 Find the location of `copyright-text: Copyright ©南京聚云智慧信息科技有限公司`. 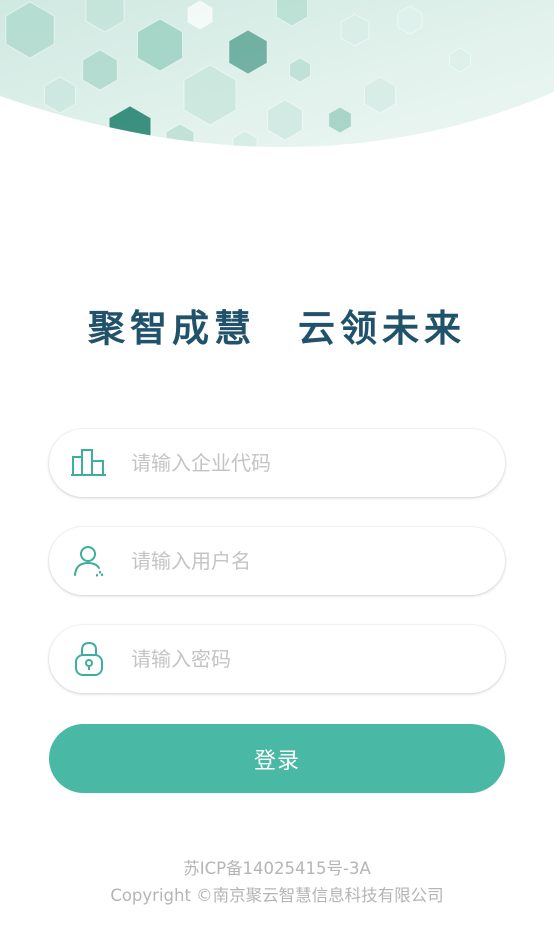

copyright-text: Copyright ©南京聚云智慧信息科技有限公司 is located at coordinates (277, 895).